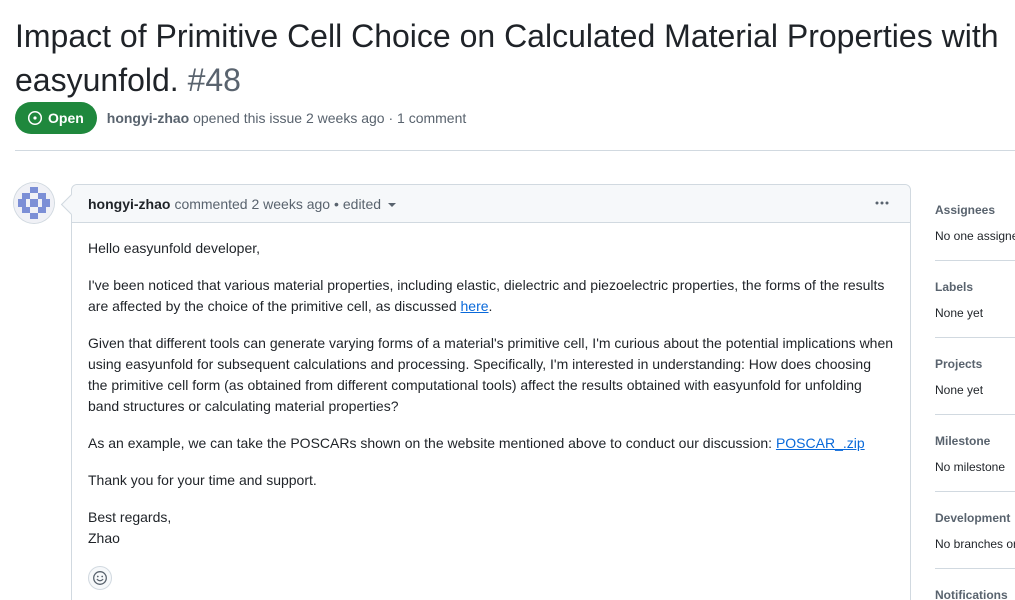 This screenshot has width=1015, height=600. I want to click on sidebar-labels: Labels None yet, so click(975, 317).